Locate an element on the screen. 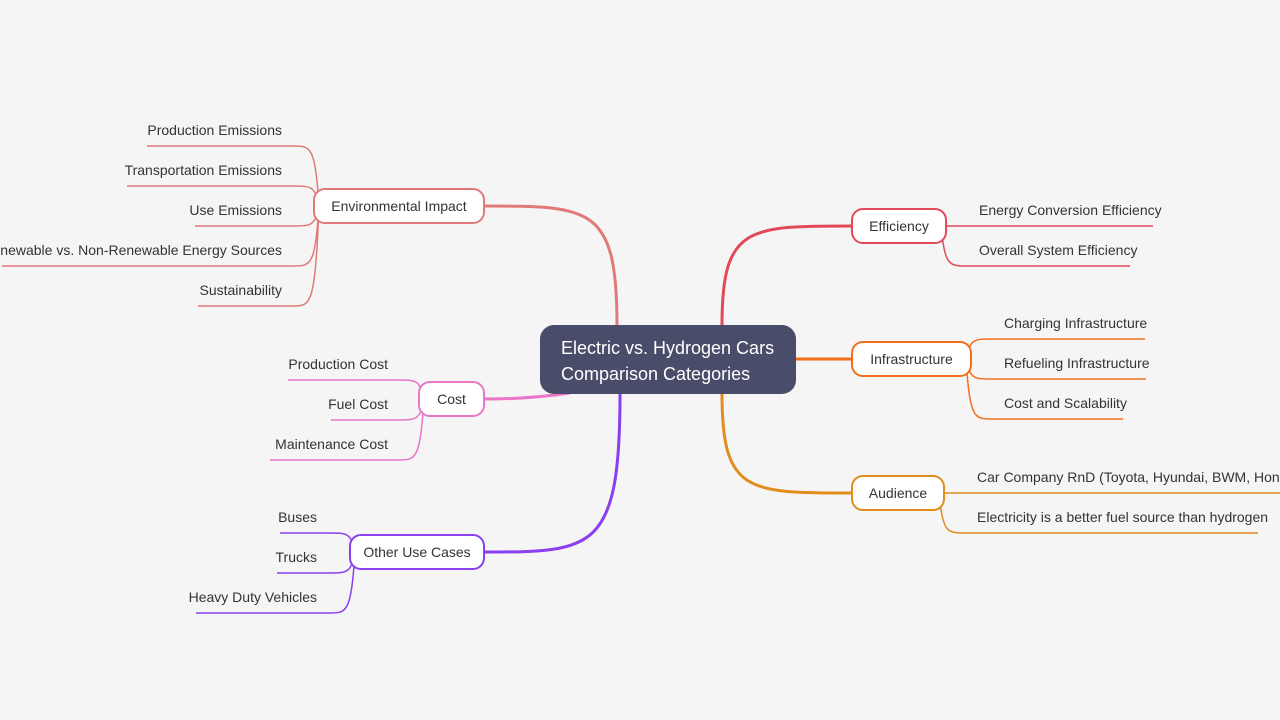 The width and height of the screenshot is (1280, 720). branch-infrastructure: Infrastructure is located at coordinates (911, 359).